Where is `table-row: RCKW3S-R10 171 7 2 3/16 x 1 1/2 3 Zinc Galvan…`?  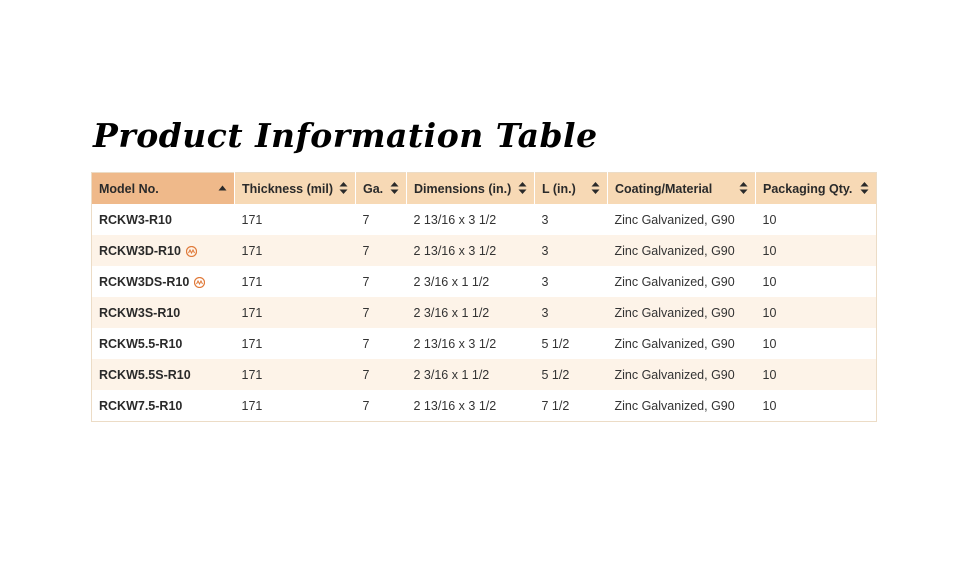 table-row: RCKW3S-R10 171 7 2 3/16 x 1 1/2 3 Zinc Galvan… is located at coordinates (484, 312).